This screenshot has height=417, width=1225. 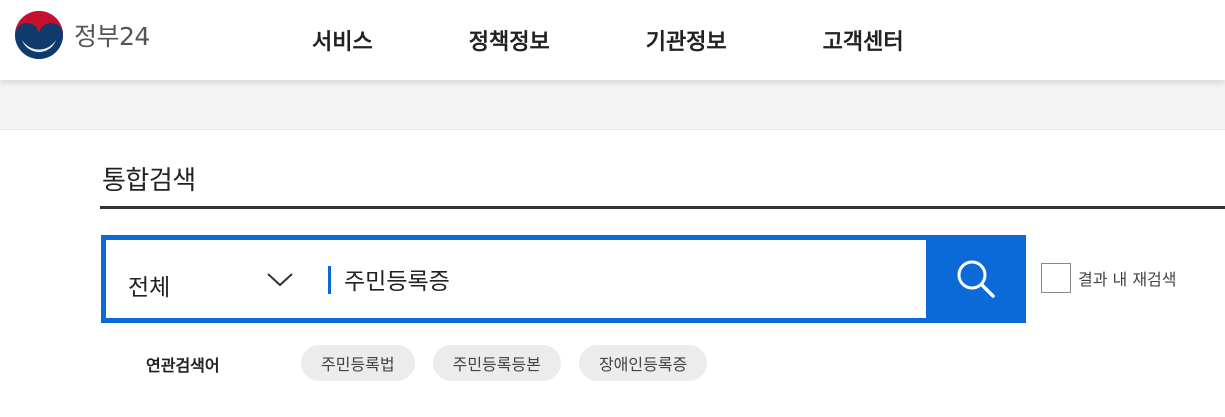 I want to click on search-input, so click(x=632, y=279).